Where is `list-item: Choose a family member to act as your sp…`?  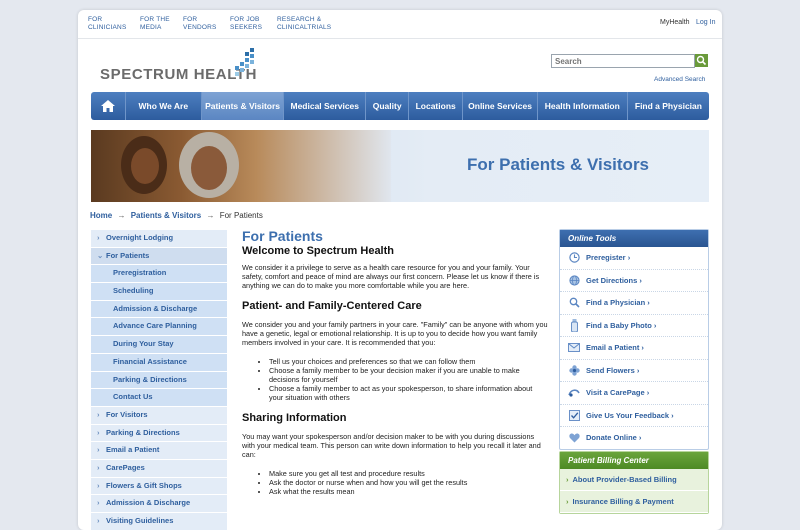
list-item: Choose a family member to act as your sp… is located at coordinates (408, 393).